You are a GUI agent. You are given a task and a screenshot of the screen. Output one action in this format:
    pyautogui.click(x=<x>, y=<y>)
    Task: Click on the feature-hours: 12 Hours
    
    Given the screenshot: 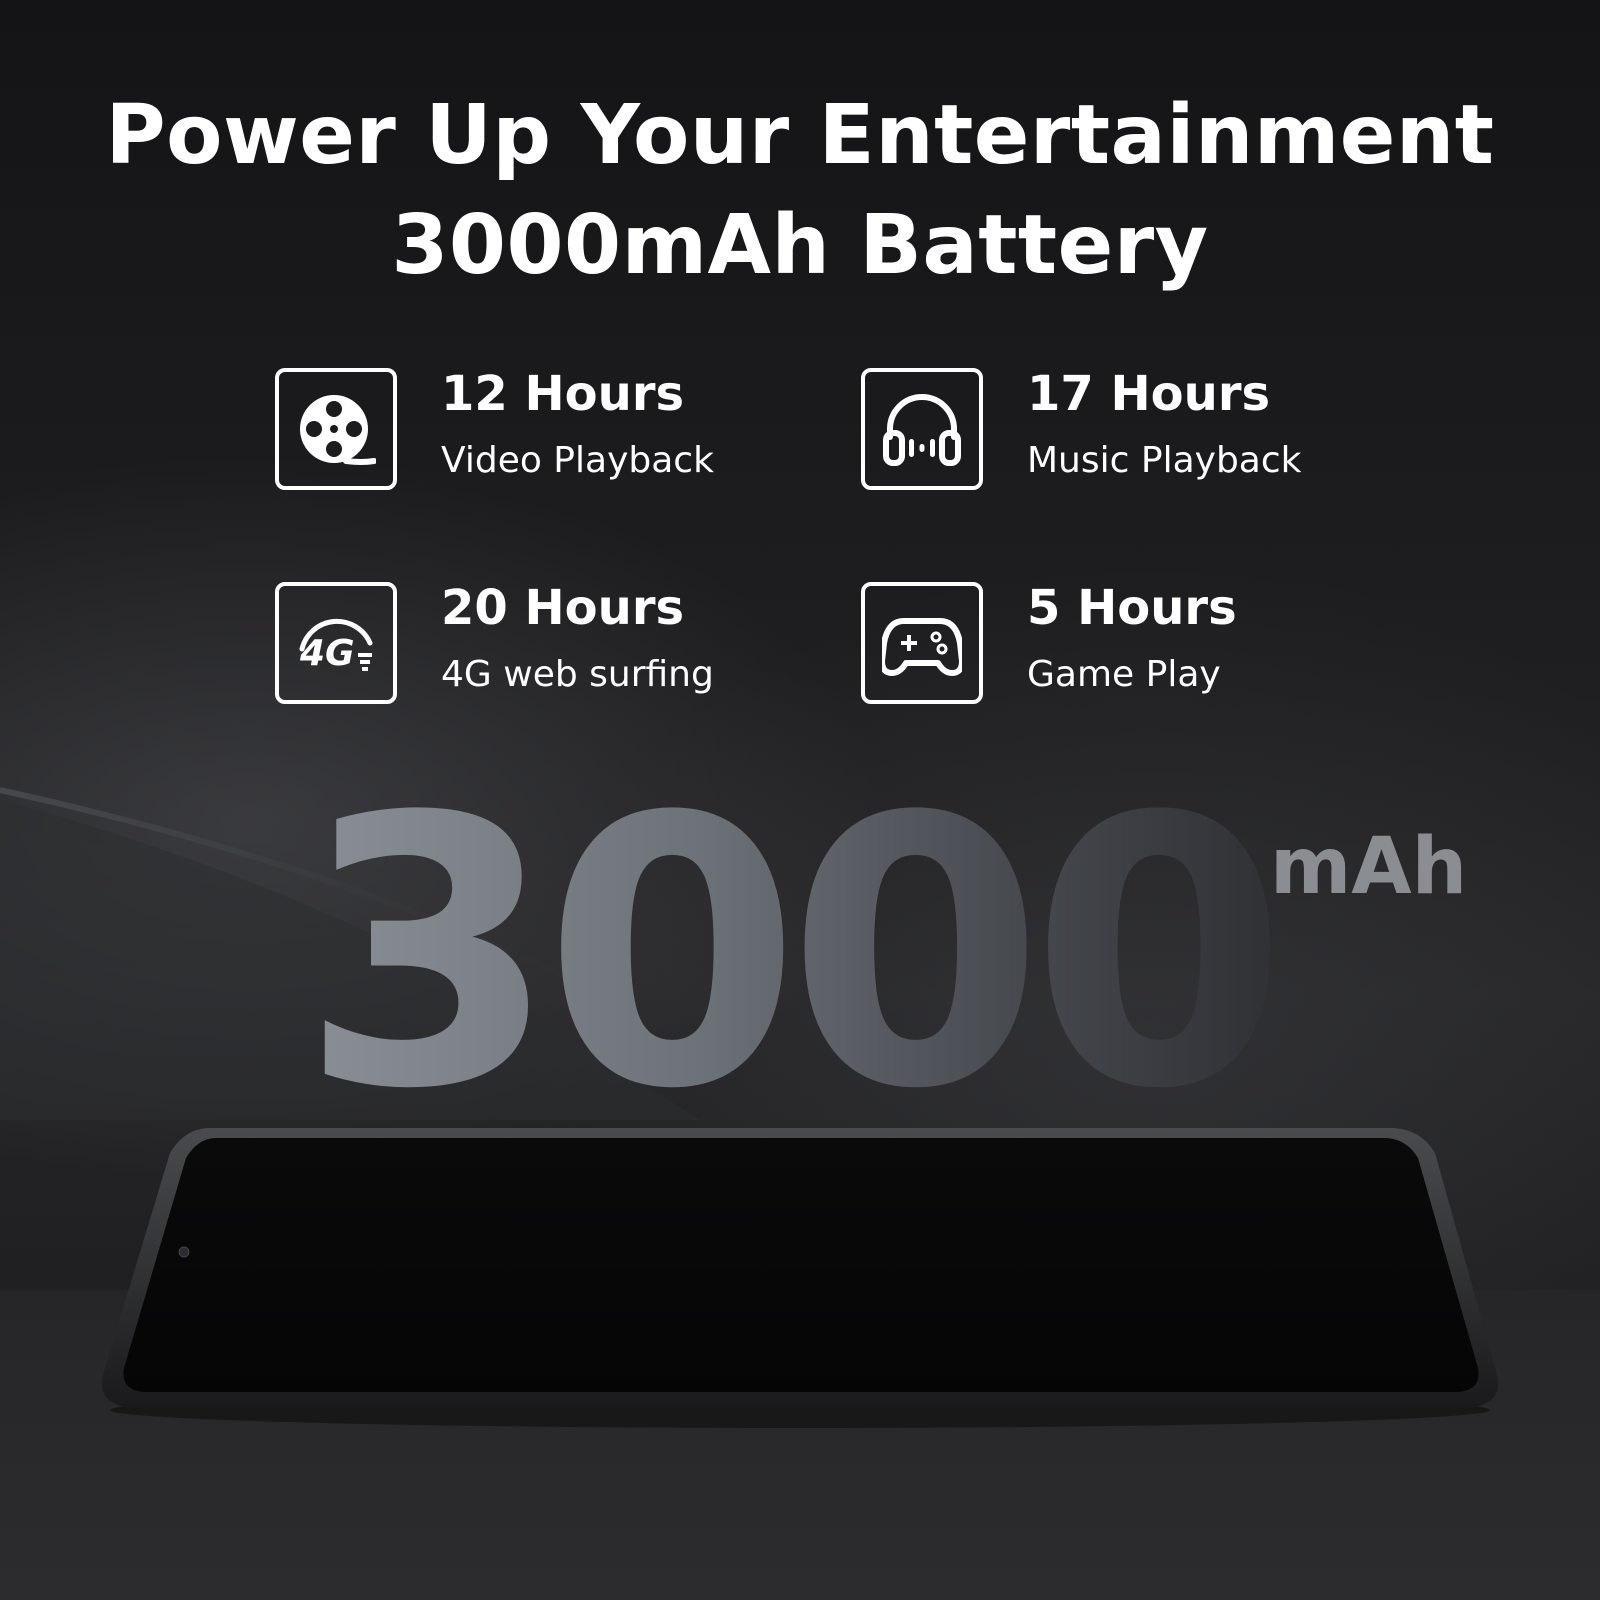 What is the action you would take?
    pyautogui.click(x=563, y=394)
    